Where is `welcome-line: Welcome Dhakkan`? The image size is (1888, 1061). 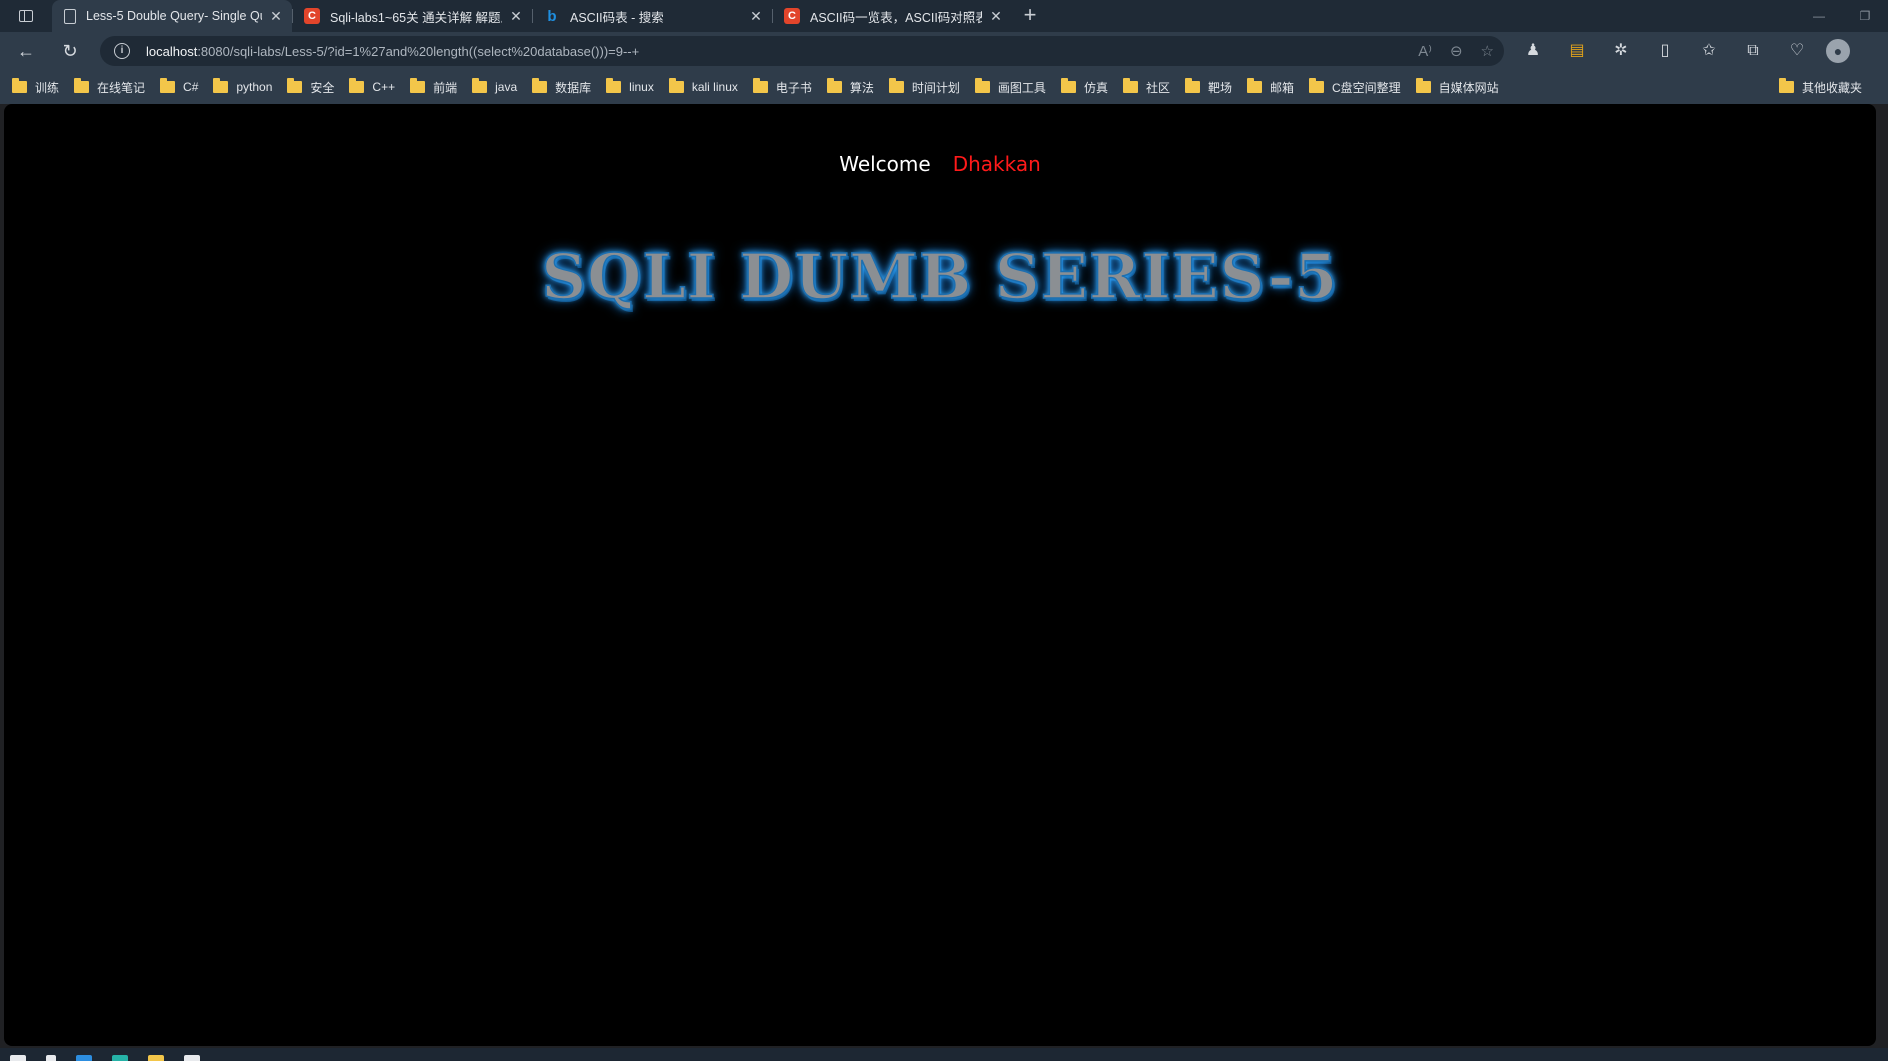
welcome-line: Welcome Dhakkan is located at coordinates (940, 164).